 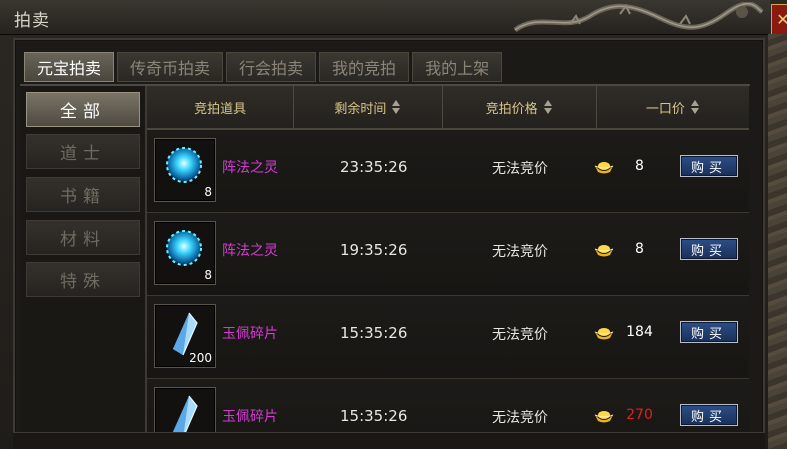 I want to click on category-materials: 材料, so click(x=83, y=237).